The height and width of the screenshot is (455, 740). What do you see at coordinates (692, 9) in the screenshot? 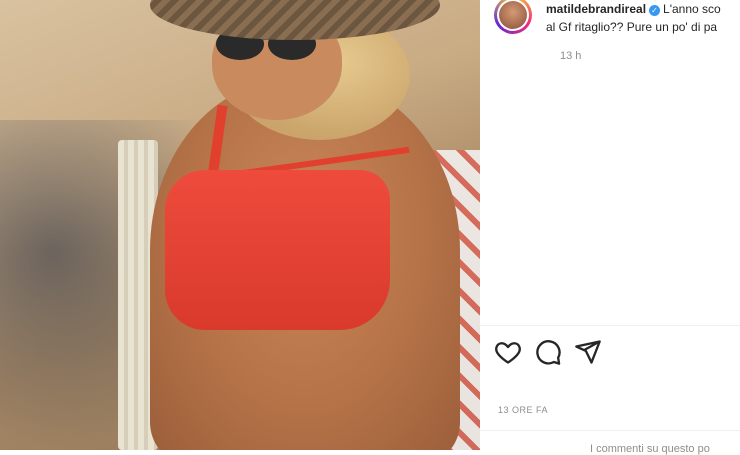
I see `caption-text-line1: L'anno sco` at bounding box center [692, 9].